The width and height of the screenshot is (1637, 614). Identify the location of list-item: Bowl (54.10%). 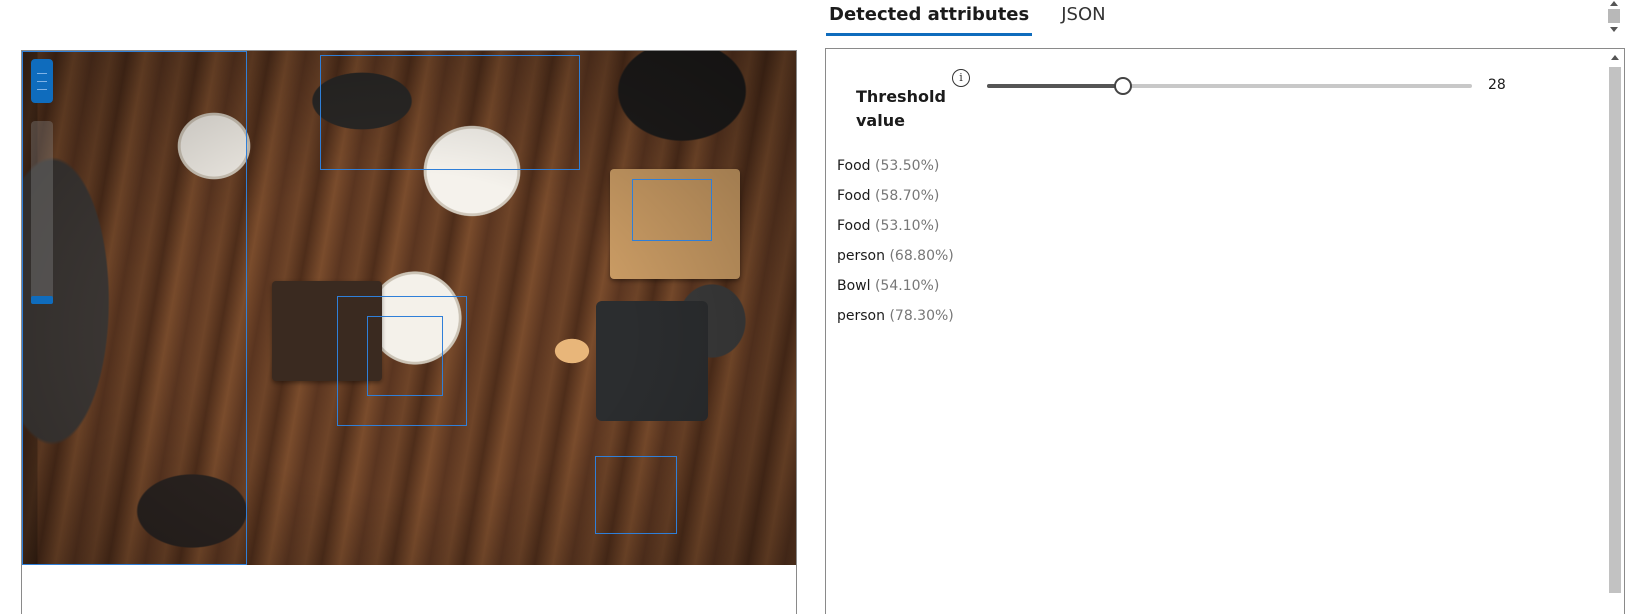
(895, 292).